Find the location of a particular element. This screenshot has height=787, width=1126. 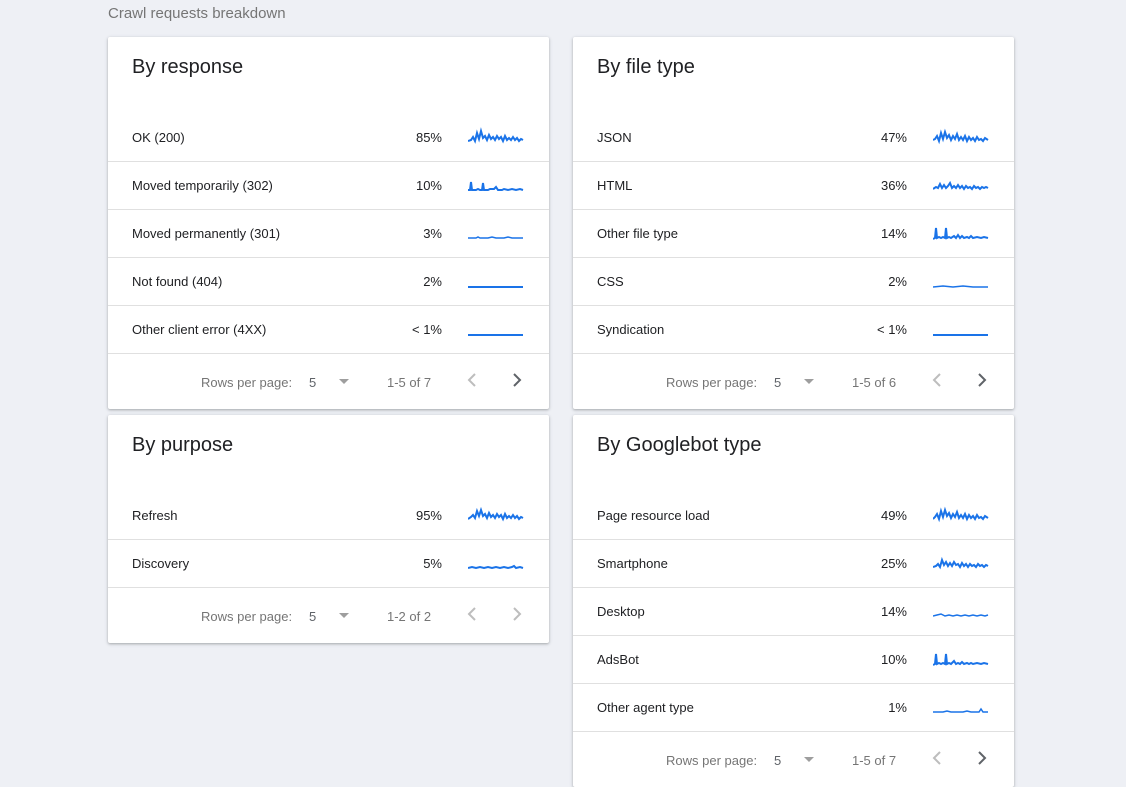

row-label: Desktop is located at coordinates (621, 611).